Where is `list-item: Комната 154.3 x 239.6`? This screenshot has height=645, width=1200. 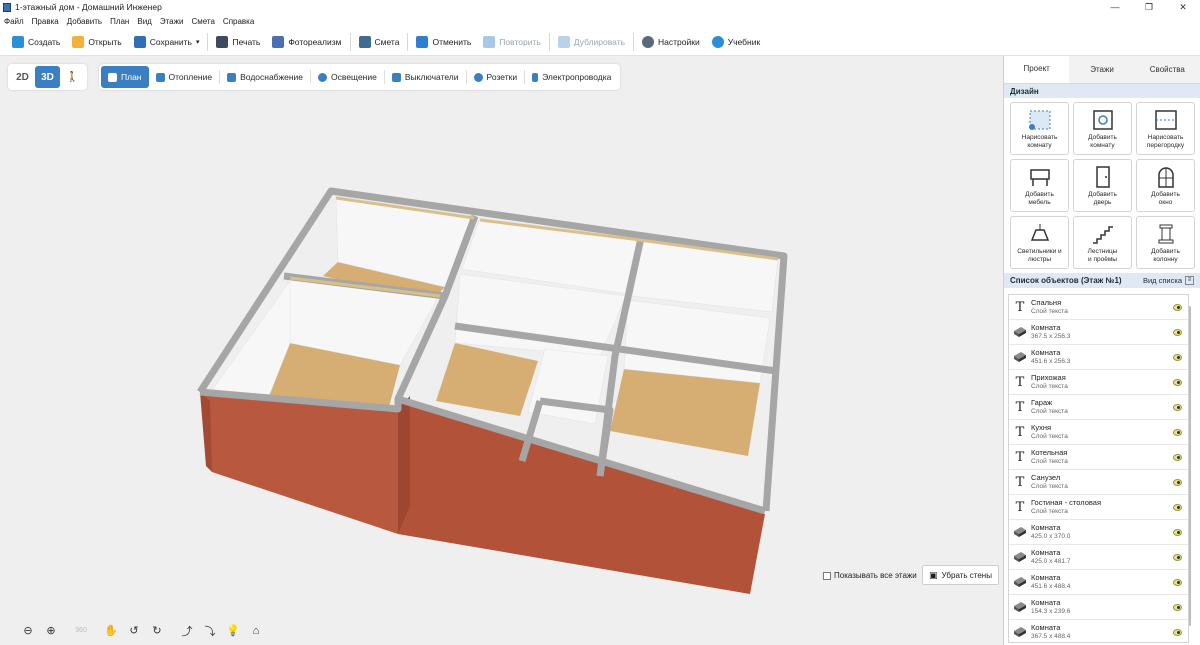 list-item: Комната 154.3 x 239.6 is located at coordinates (1098, 607).